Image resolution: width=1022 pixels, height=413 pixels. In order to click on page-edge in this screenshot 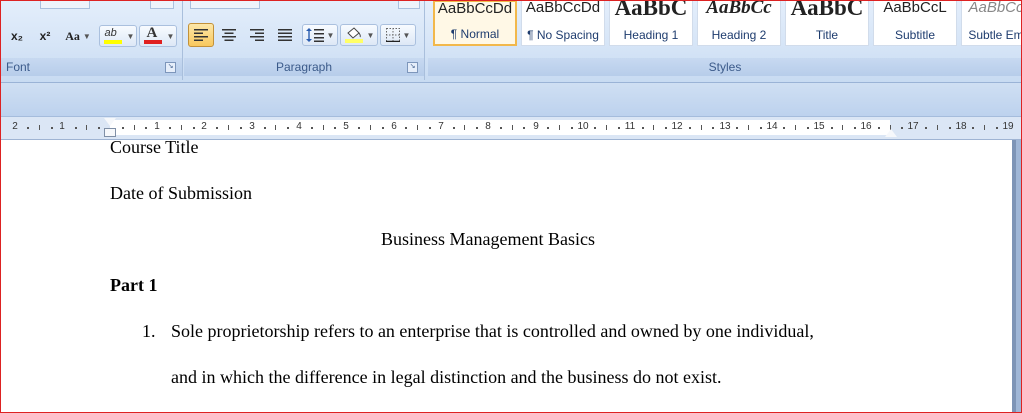, I will do `click(1014, 276)`.